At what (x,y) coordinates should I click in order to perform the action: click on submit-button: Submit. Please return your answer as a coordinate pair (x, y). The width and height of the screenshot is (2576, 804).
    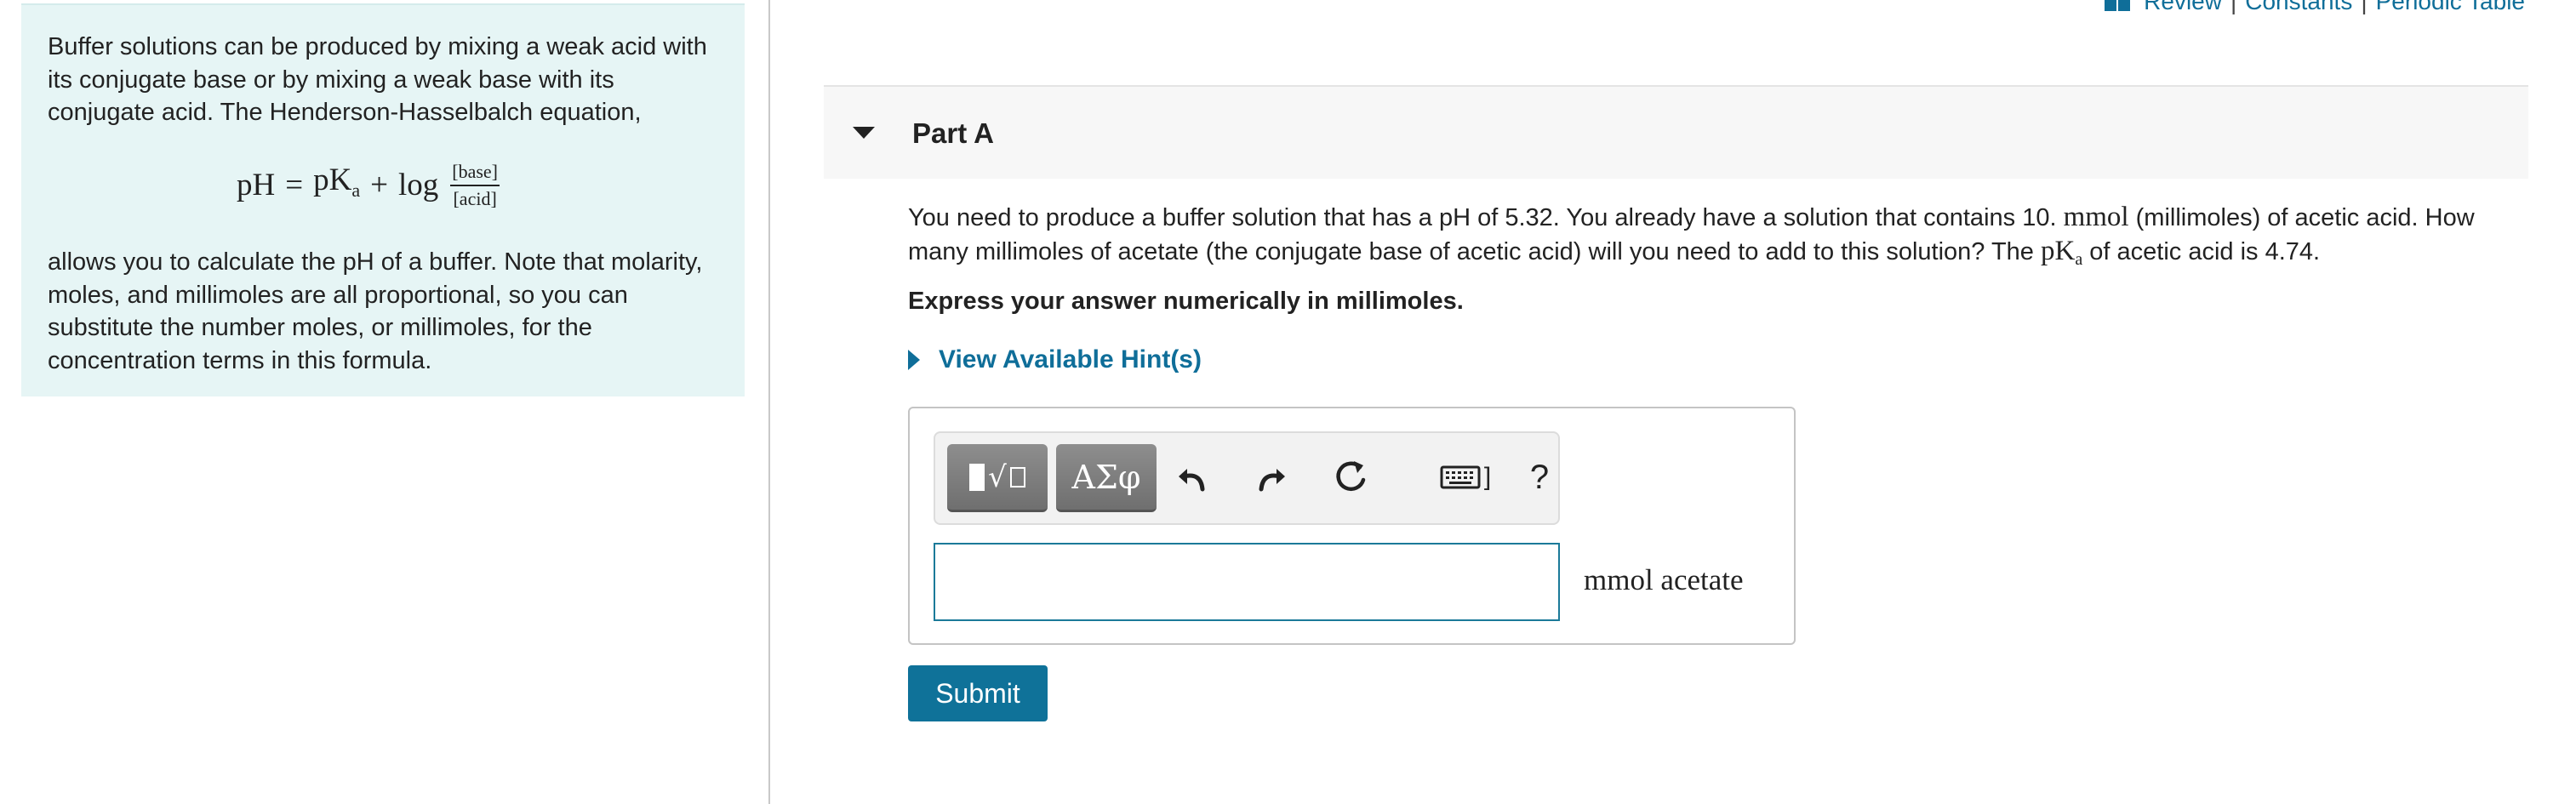
    Looking at the image, I should click on (978, 693).